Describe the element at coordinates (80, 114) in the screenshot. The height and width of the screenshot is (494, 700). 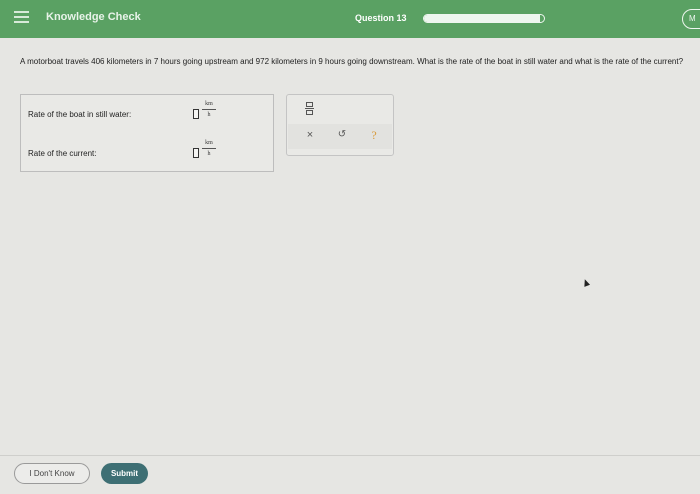
I see `boat-rate-label: Rate of the boat in still water:` at that location.